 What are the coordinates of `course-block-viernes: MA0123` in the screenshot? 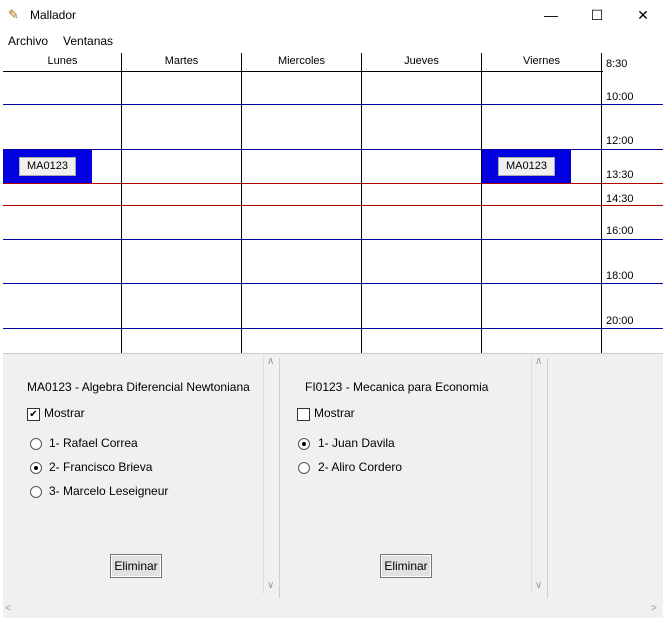 It's located at (526, 166).